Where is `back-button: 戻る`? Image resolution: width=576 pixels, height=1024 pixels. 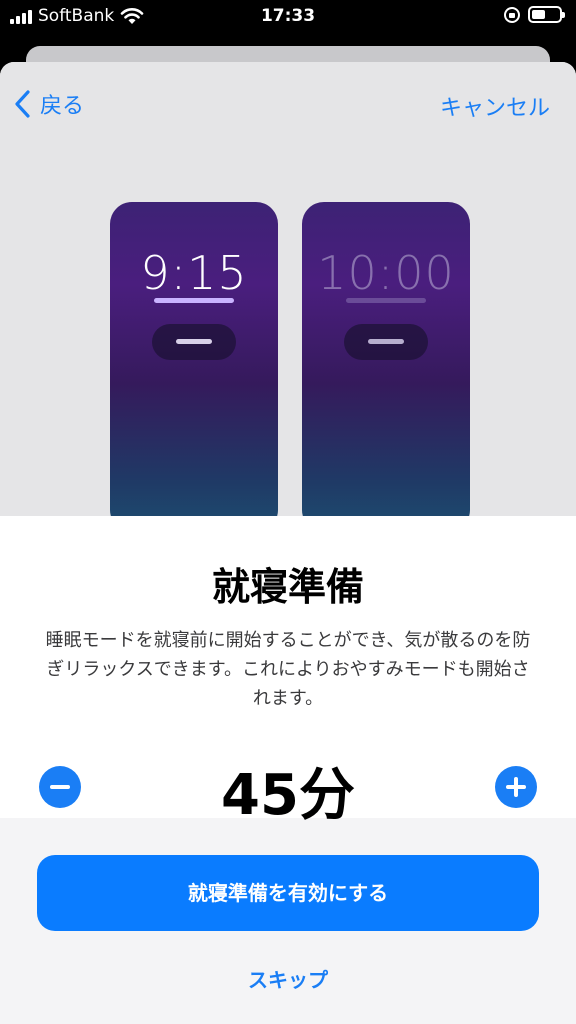
back-button: 戻る is located at coordinates (48, 104).